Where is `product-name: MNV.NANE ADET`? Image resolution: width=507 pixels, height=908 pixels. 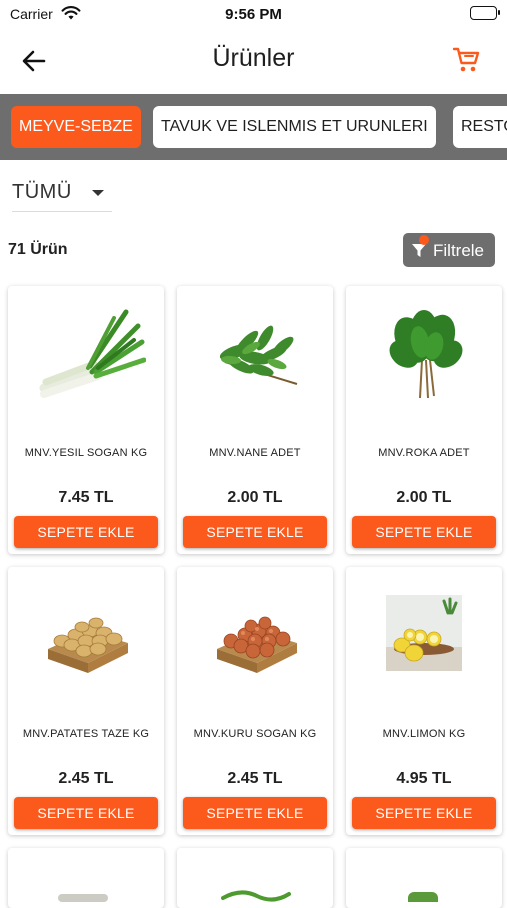
product-name: MNV.NANE ADET is located at coordinates (255, 453).